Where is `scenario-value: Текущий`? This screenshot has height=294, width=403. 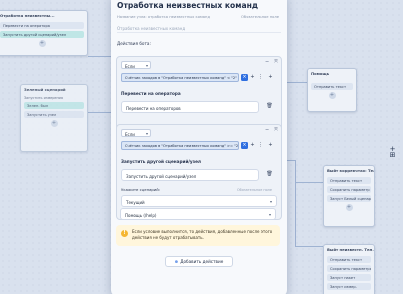
scenario-value: Текущий is located at coordinates (135, 202).